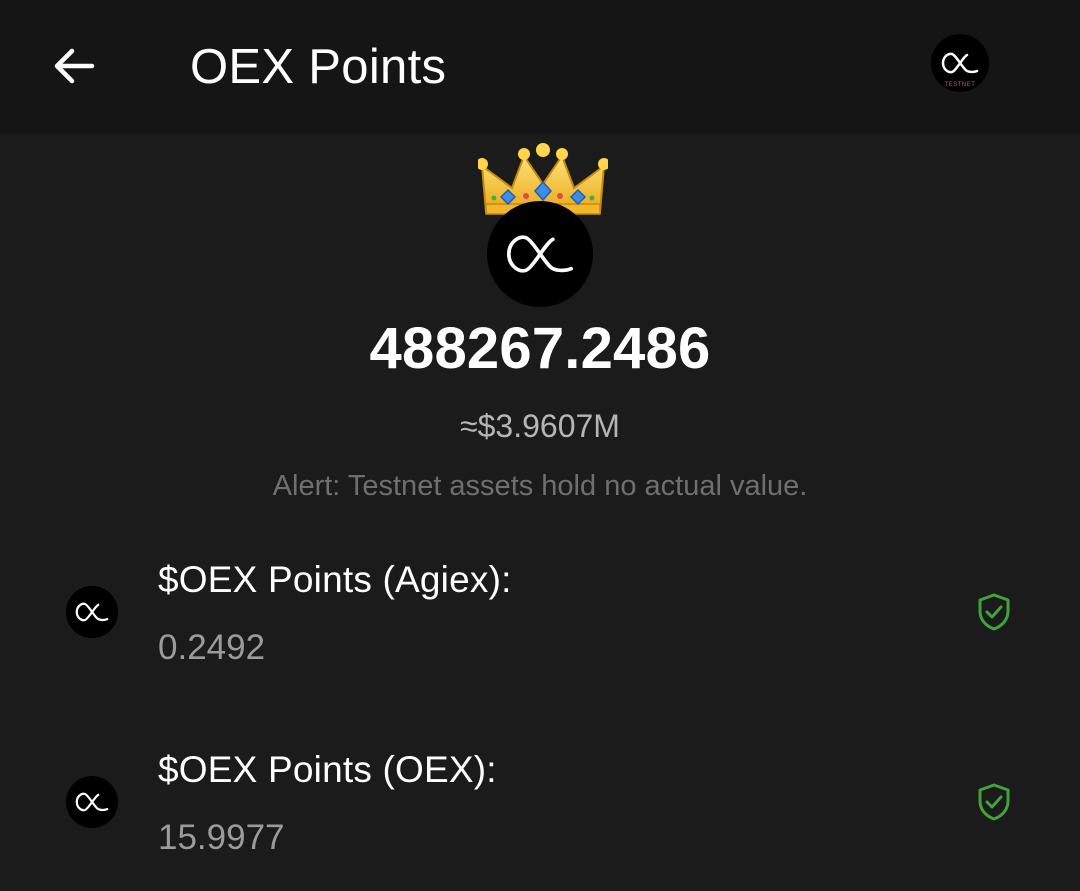 The height and width of the screenshot is (891, 1080). I want to click on asset-value: 15.9977, so click(221, 837).